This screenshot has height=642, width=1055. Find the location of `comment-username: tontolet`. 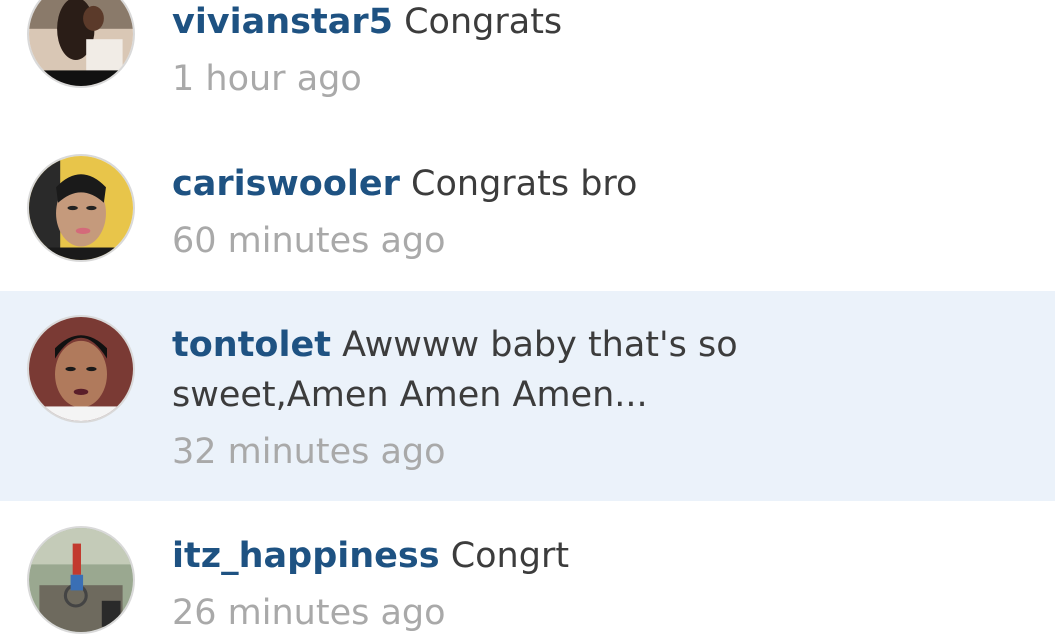

comment-username: tontolet is located at coordinates (251, 345).